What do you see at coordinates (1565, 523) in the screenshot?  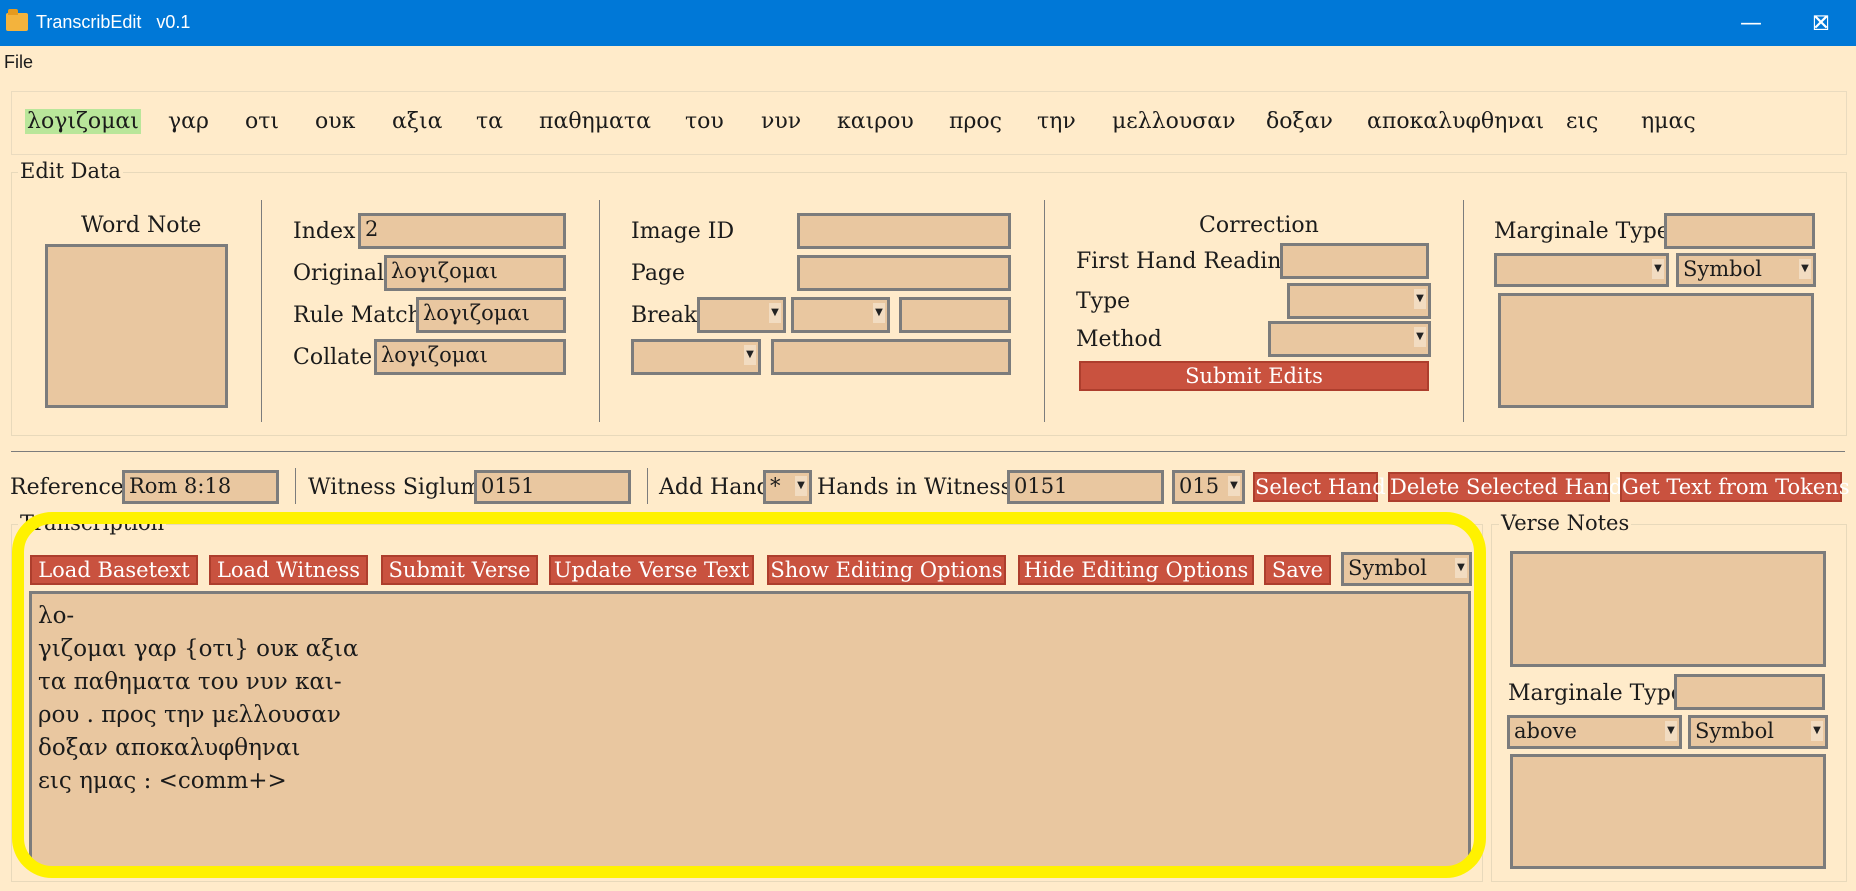 I see `verse-notes-title: Verse Notes` at bounding box center [1565, 523].